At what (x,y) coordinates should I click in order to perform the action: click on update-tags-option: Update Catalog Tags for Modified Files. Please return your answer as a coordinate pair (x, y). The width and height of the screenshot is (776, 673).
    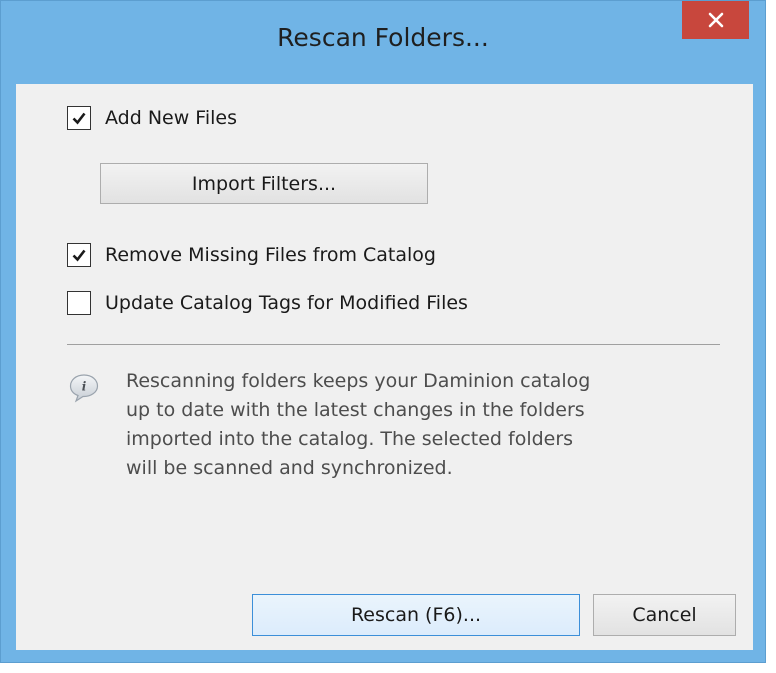
    Looking at the image, I should click on (267, 303).